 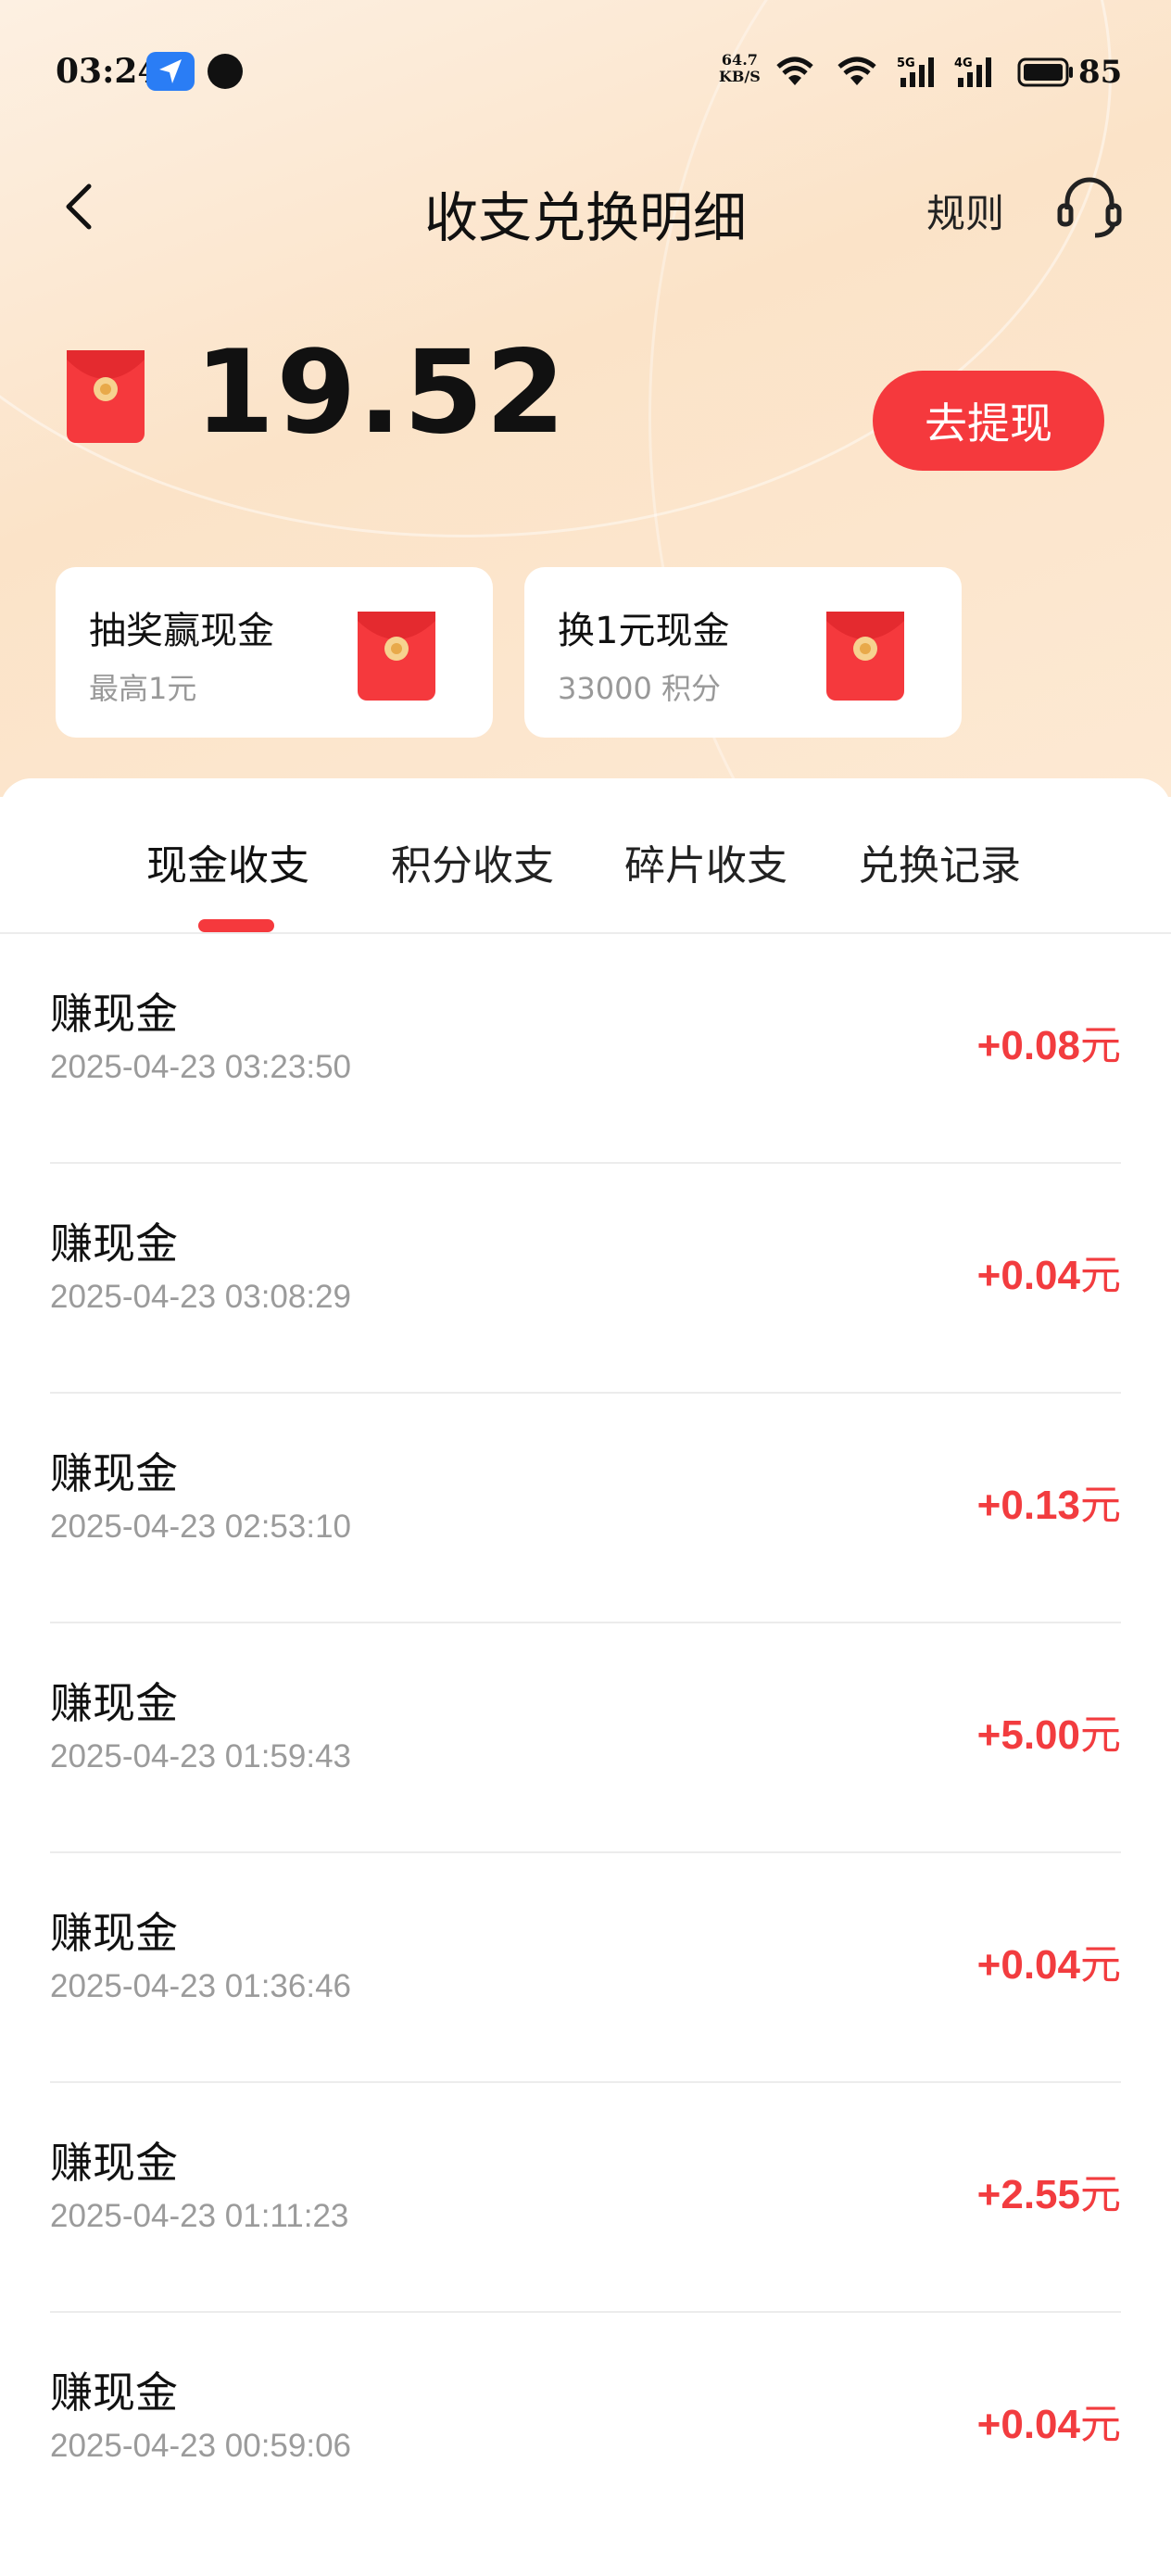 I want to click on list-item: 赚现金 2025-04-23 03:23:50 +0.08元, so click(x=585, y=1049).